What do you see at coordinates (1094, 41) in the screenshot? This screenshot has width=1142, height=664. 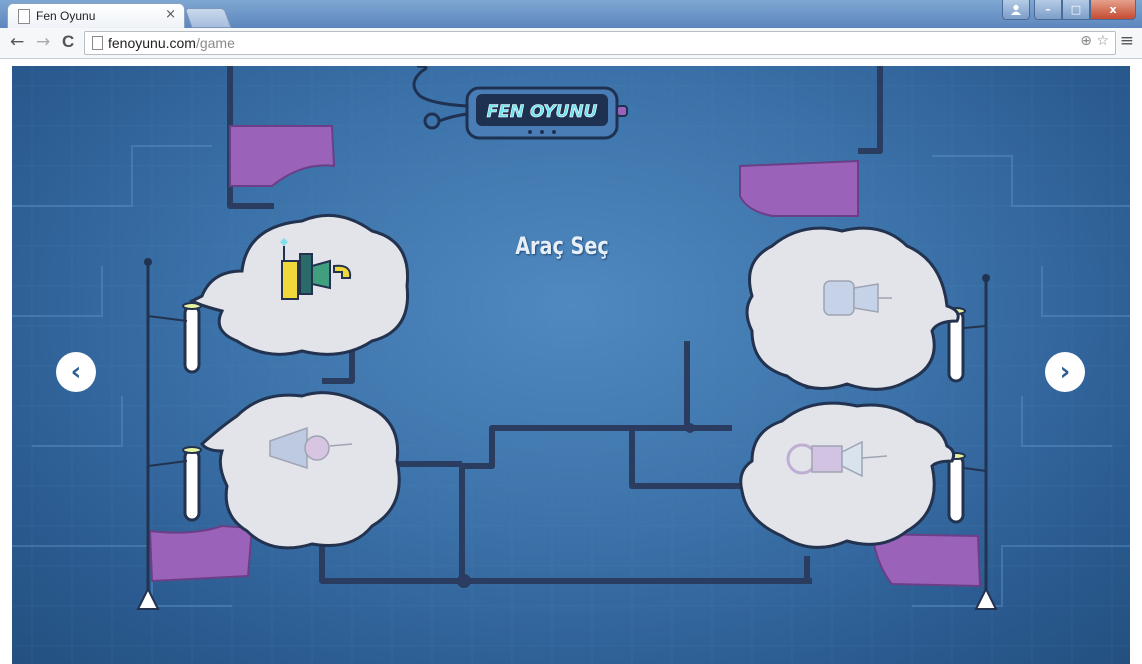 I see `omnibox-icons: ⊕ ☆` at bounding box center [1094, 41].